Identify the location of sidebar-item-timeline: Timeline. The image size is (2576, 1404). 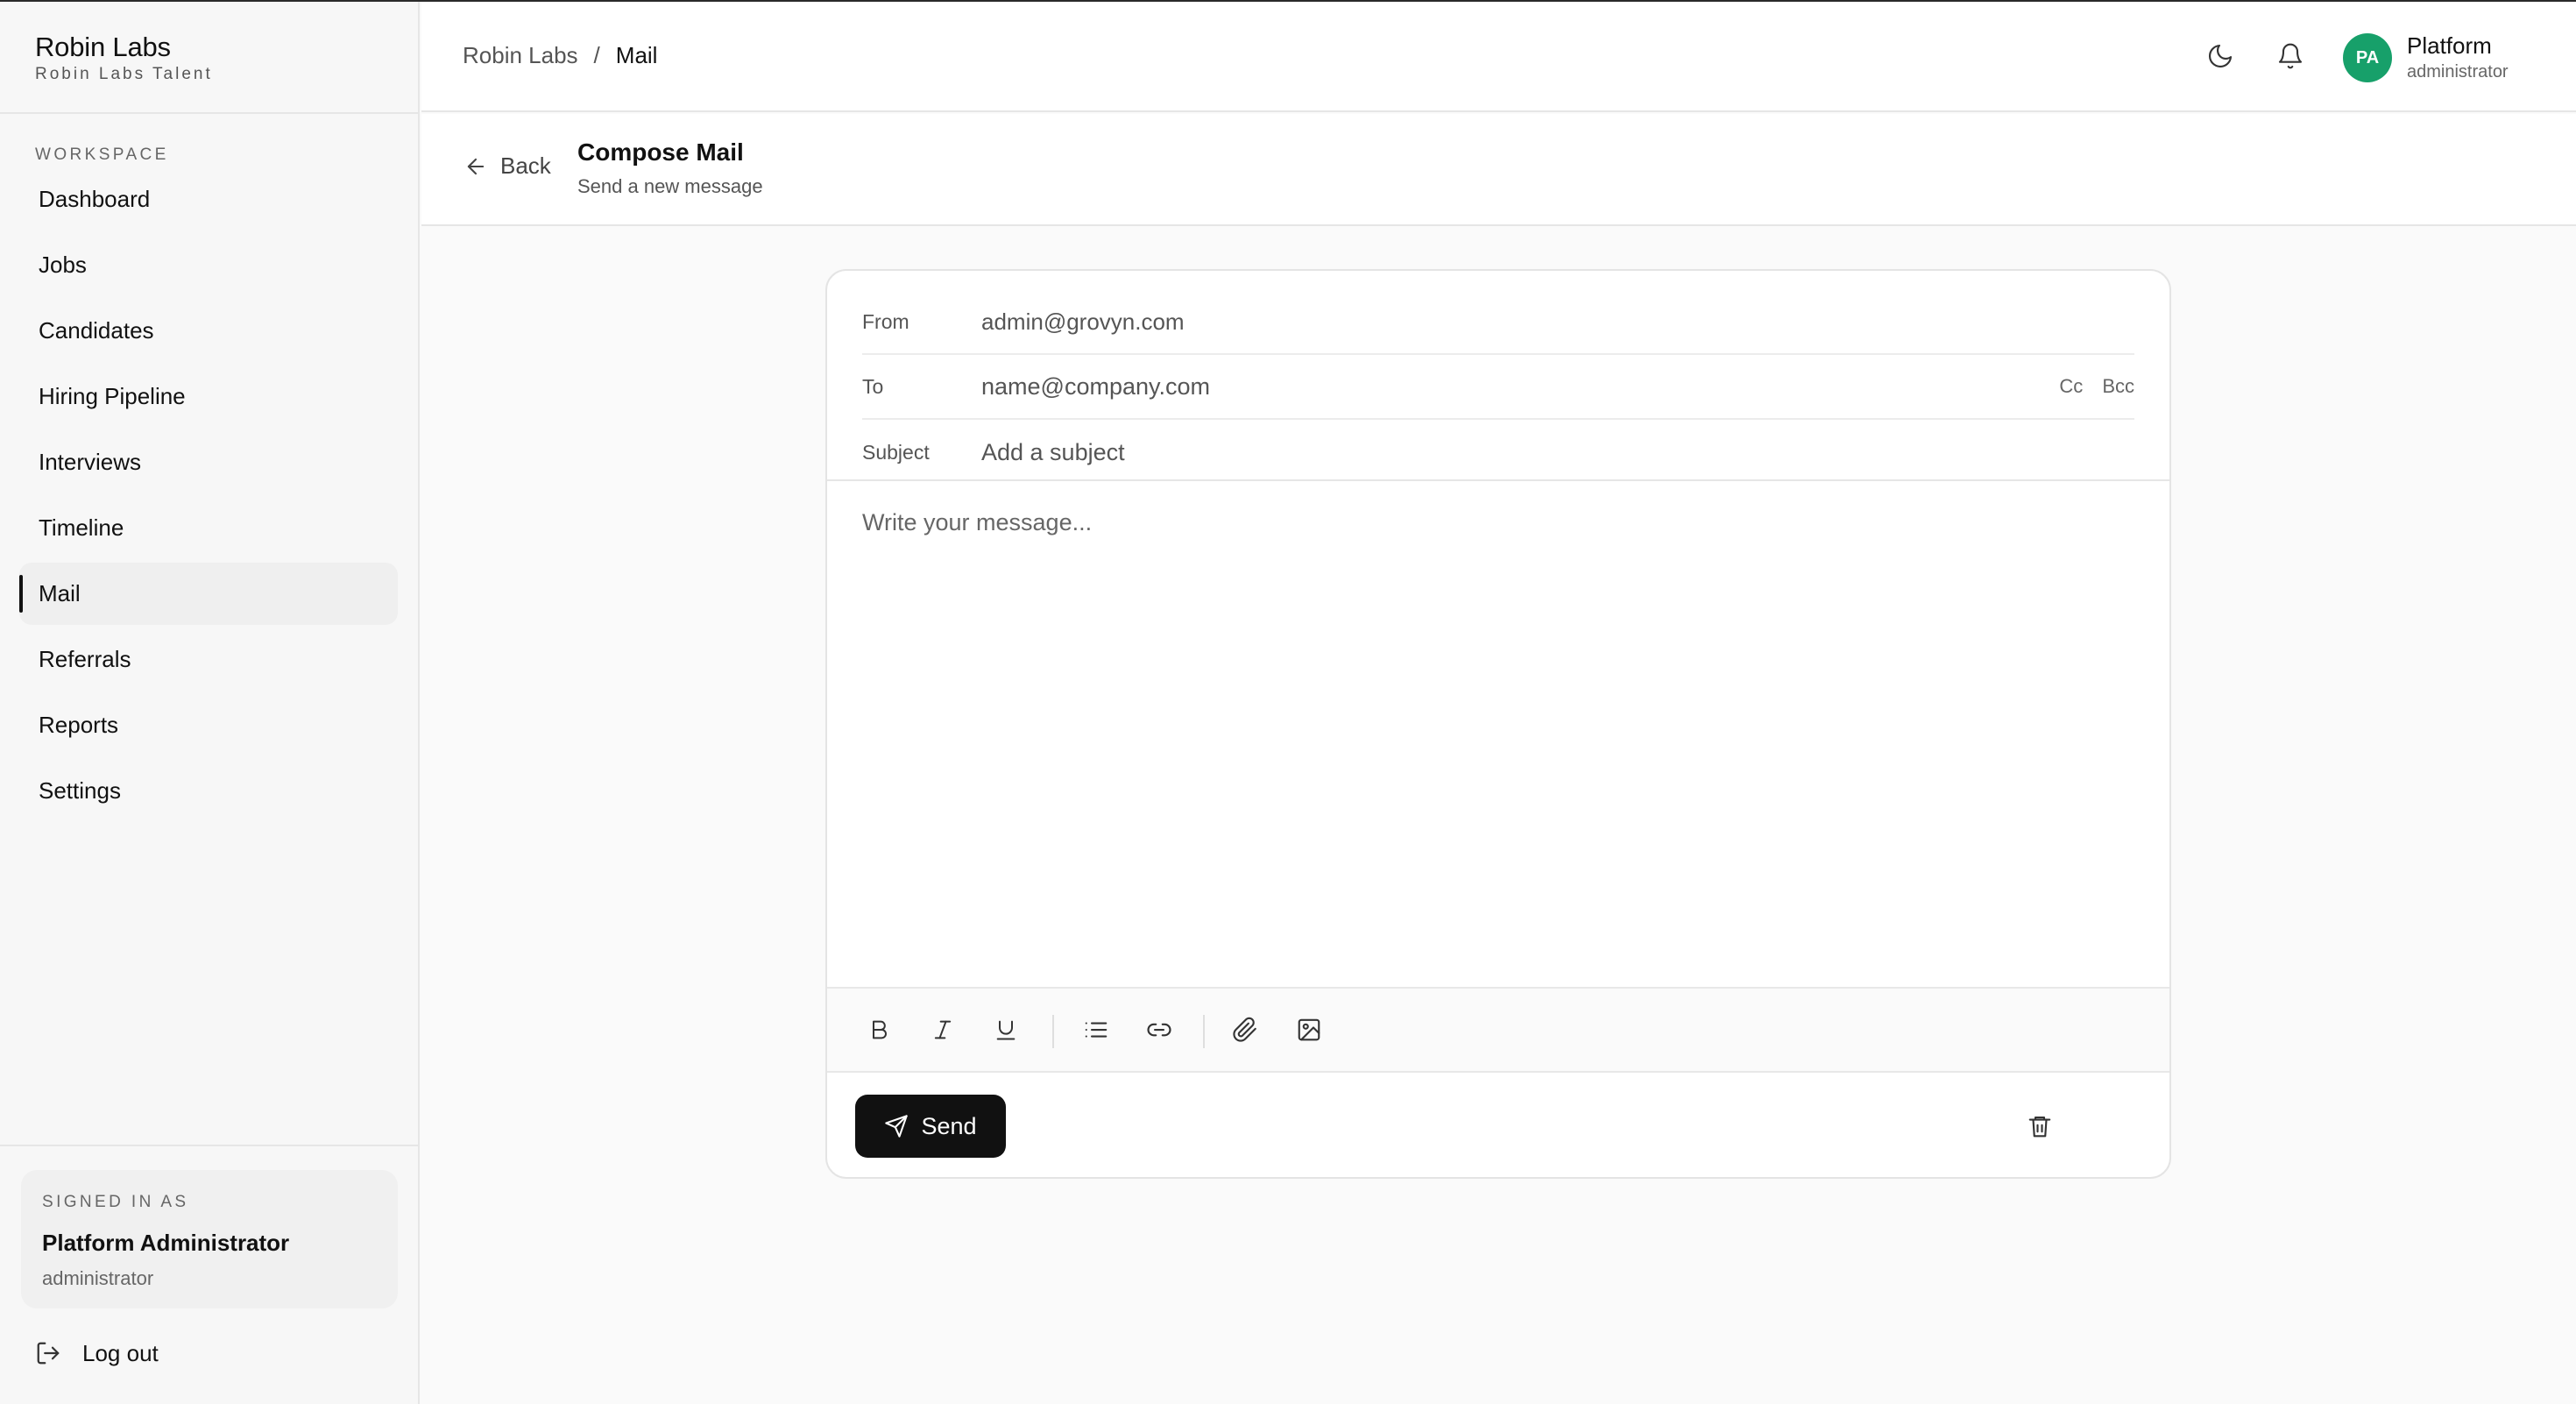
(208, 528).